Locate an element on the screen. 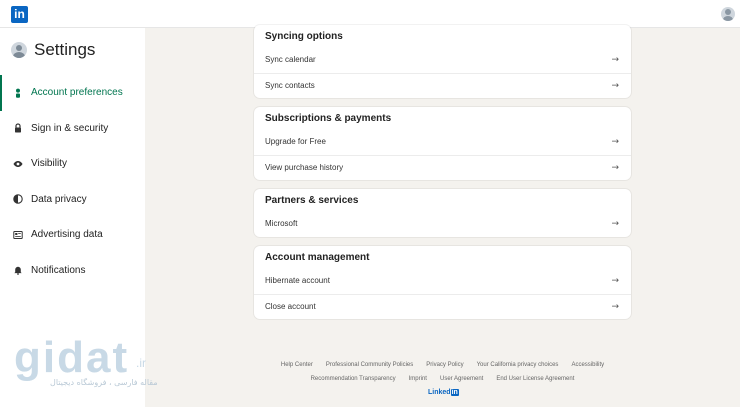  settings-header: Settings is located at coordinates (53, 50).